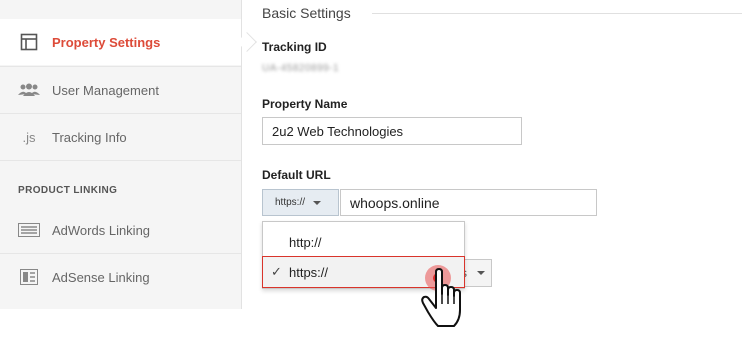 The width and height of the screenshot is (742, 341). I want to click on property-name-input: 2u2 Web Technologies, so click(392, 131).